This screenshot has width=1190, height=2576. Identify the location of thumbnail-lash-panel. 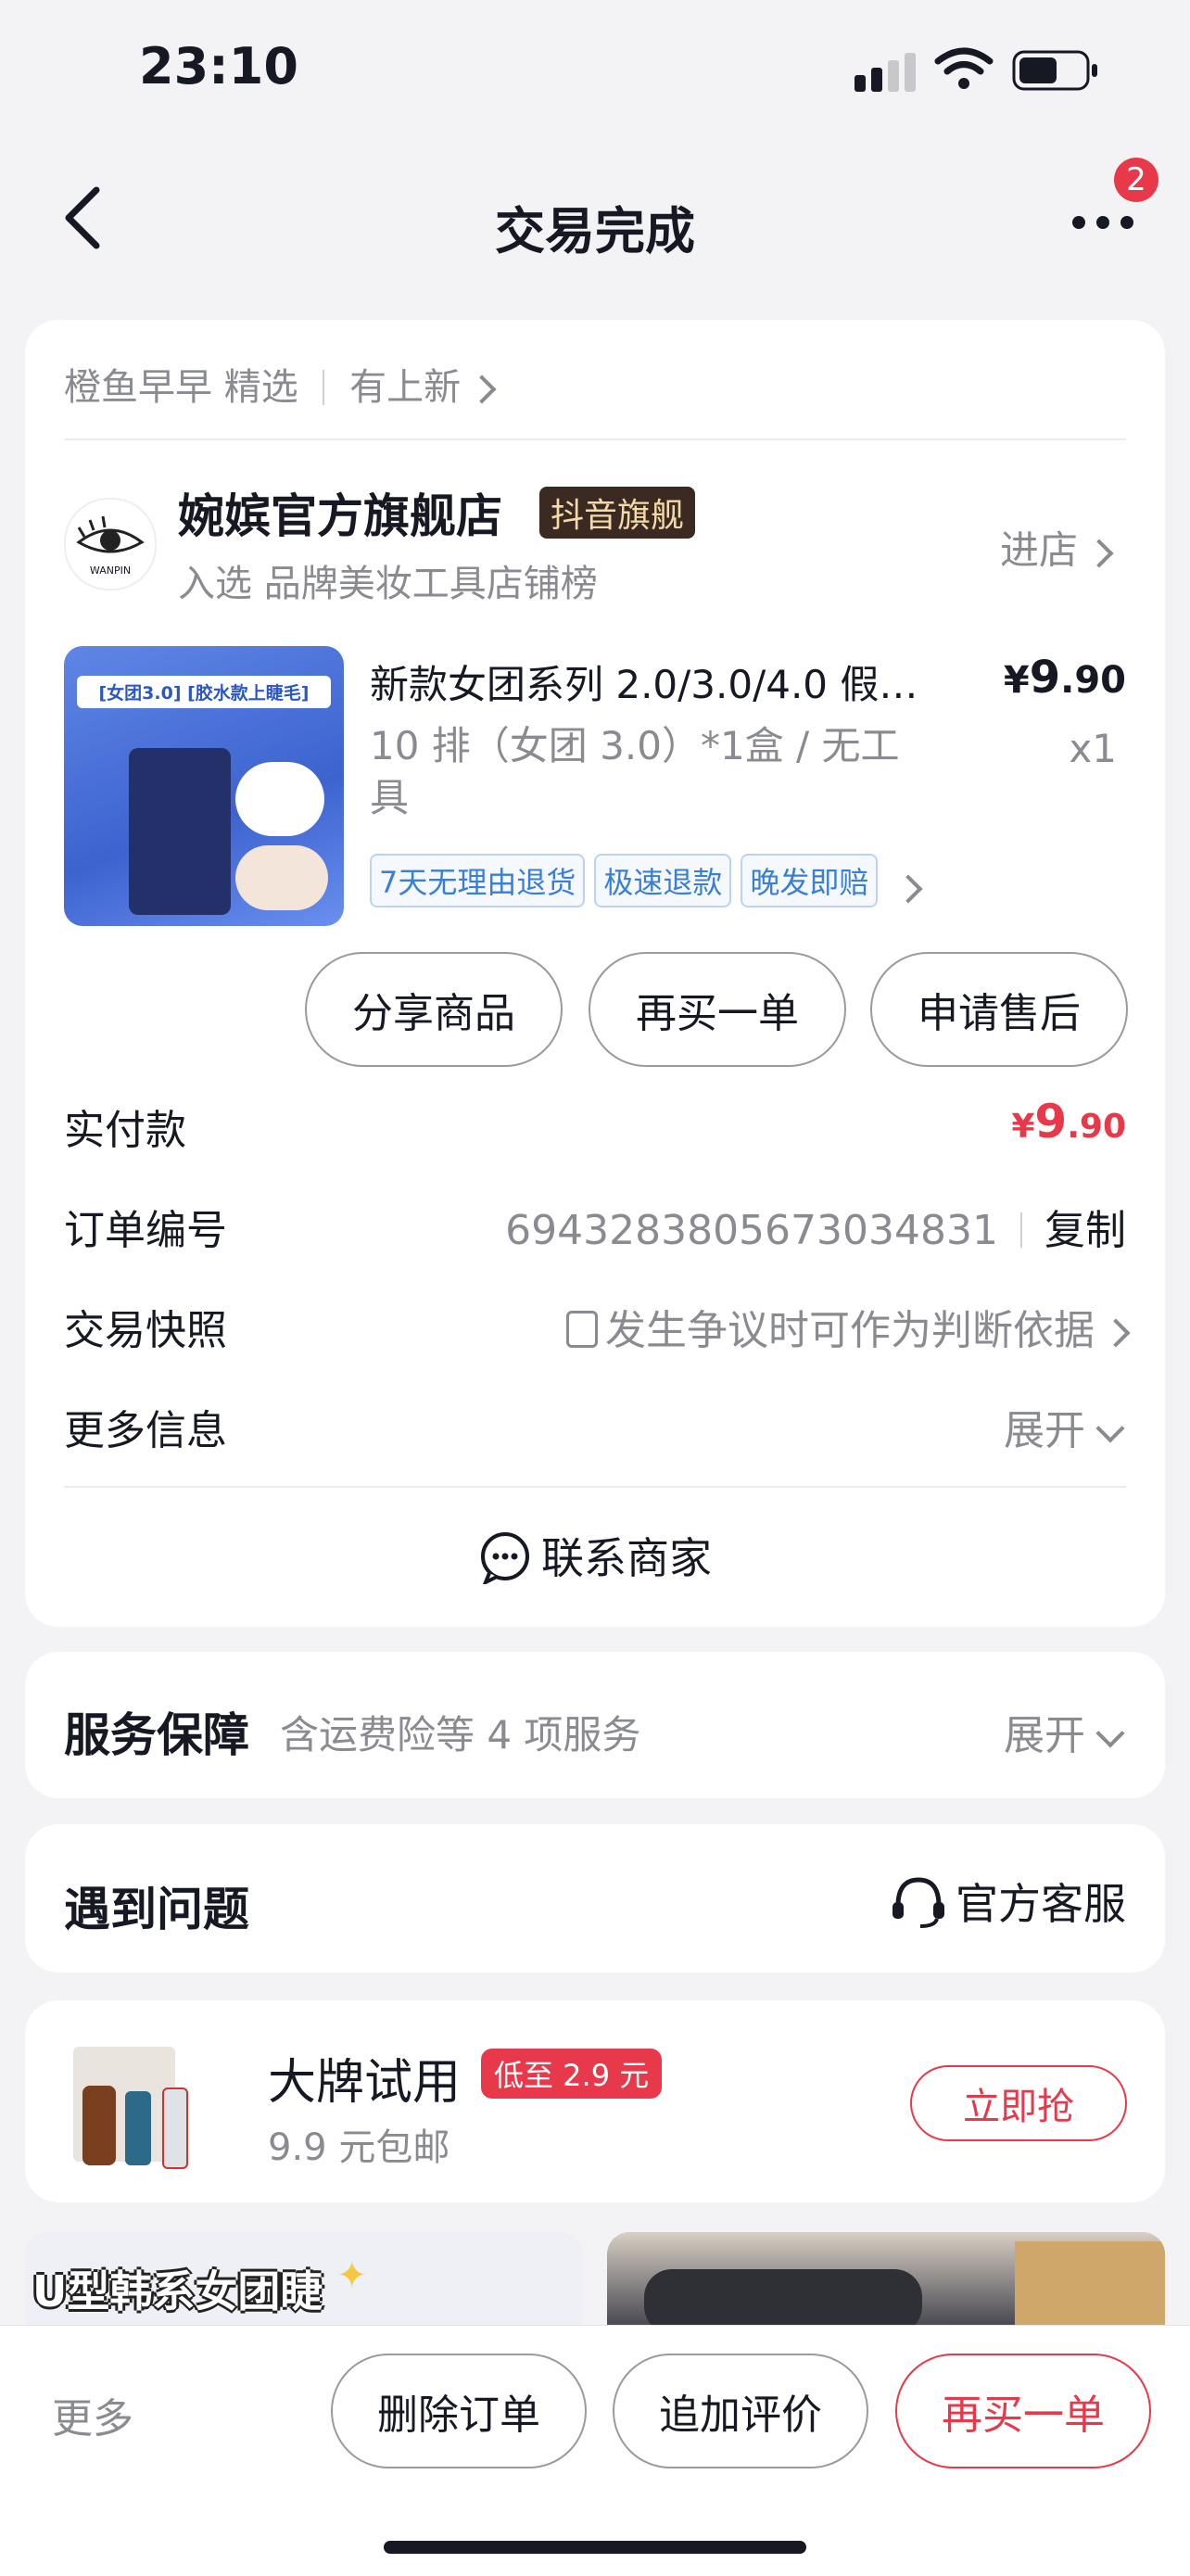
(180, 831).